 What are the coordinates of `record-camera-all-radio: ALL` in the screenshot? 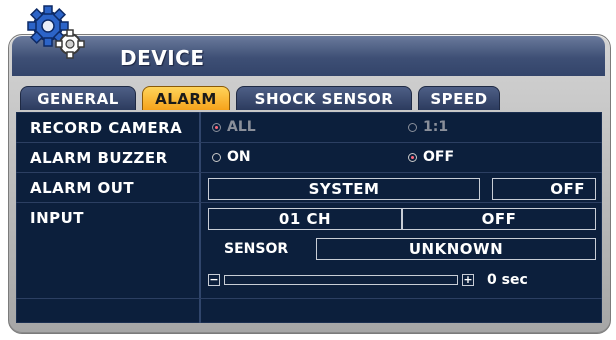 It's located at (234, 127).